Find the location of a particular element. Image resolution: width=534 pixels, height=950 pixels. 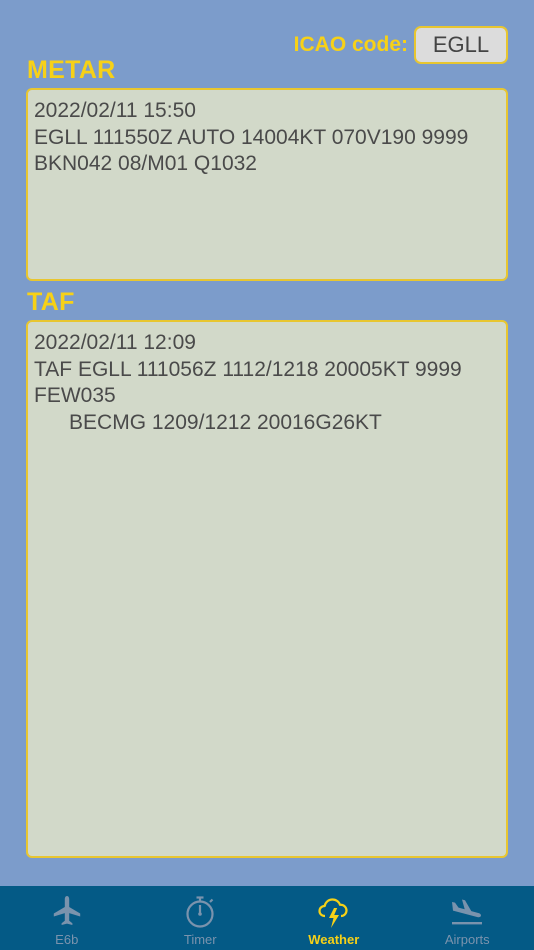

tab-weather: Weather is located at coordinates (334, 918).